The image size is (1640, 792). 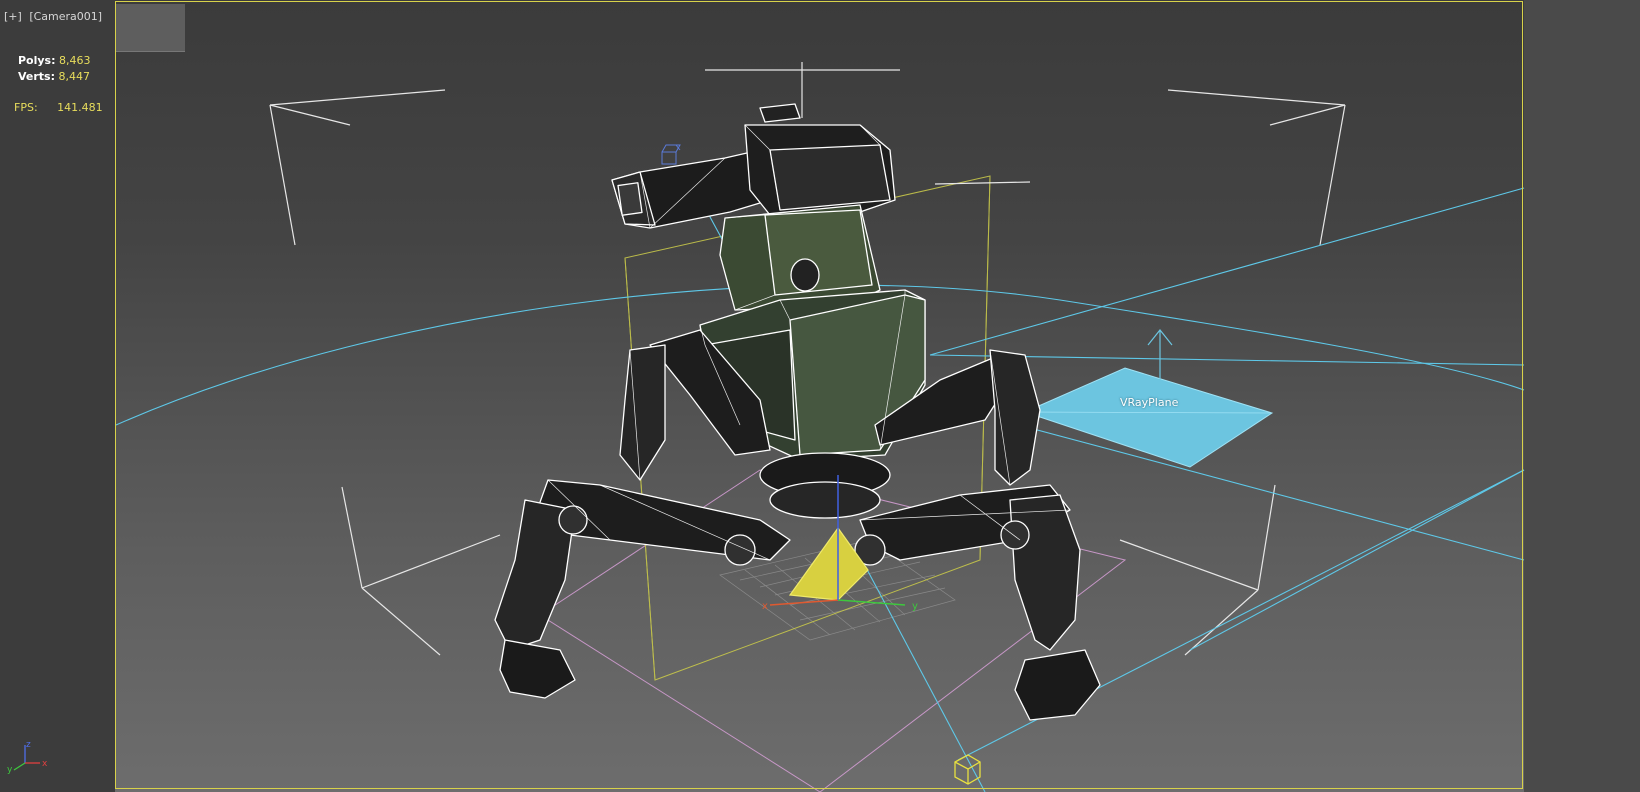 What do you see at coordinates (75, 60) in the screenshot?
I see `polys-value: 8,463` at bounding box center [75, 60].